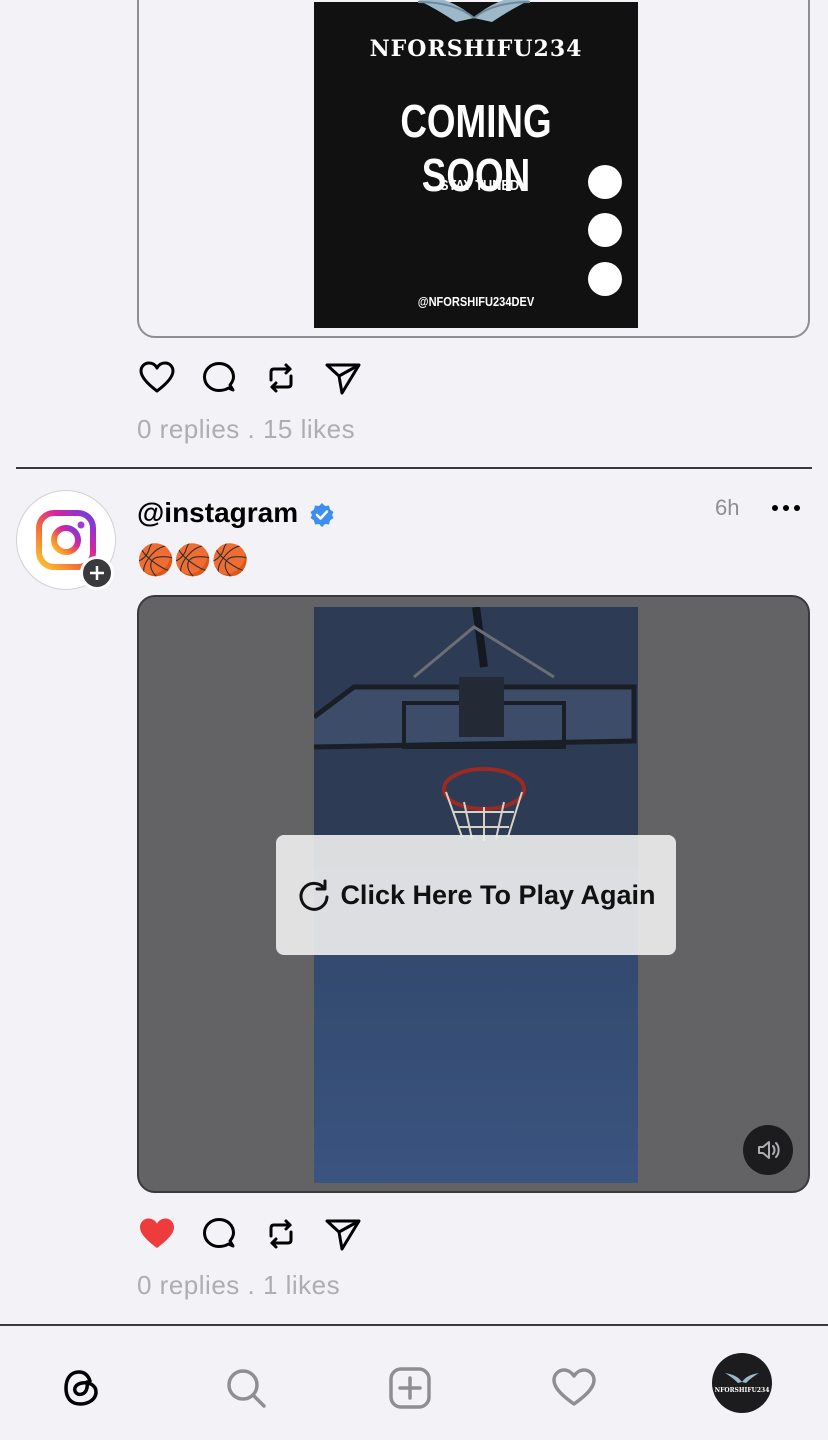 The image size is (828, 1440). I want to click on post-username: @instagram, so click(217, 513).